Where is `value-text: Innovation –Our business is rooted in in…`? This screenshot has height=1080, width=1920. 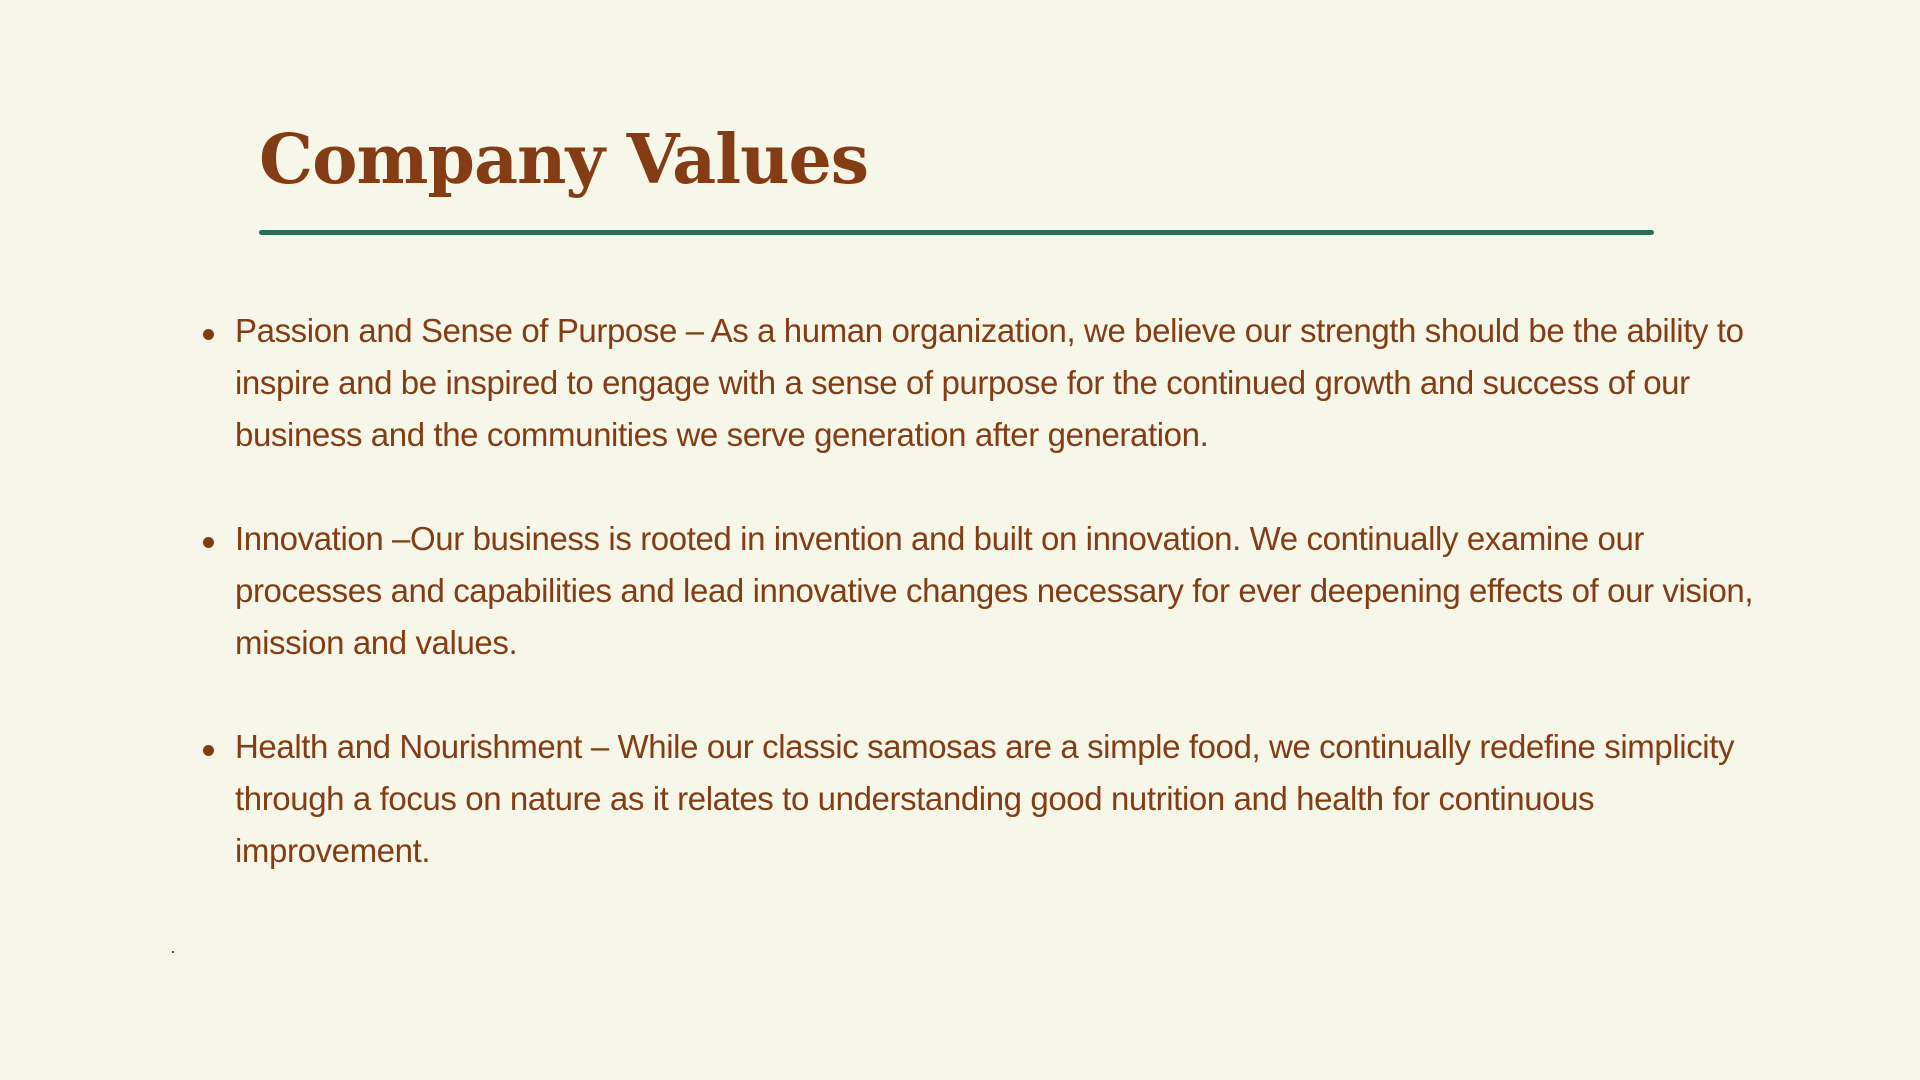 value-text: Innovation –Our business is rooted in in… is located at coordinates (994, 590).